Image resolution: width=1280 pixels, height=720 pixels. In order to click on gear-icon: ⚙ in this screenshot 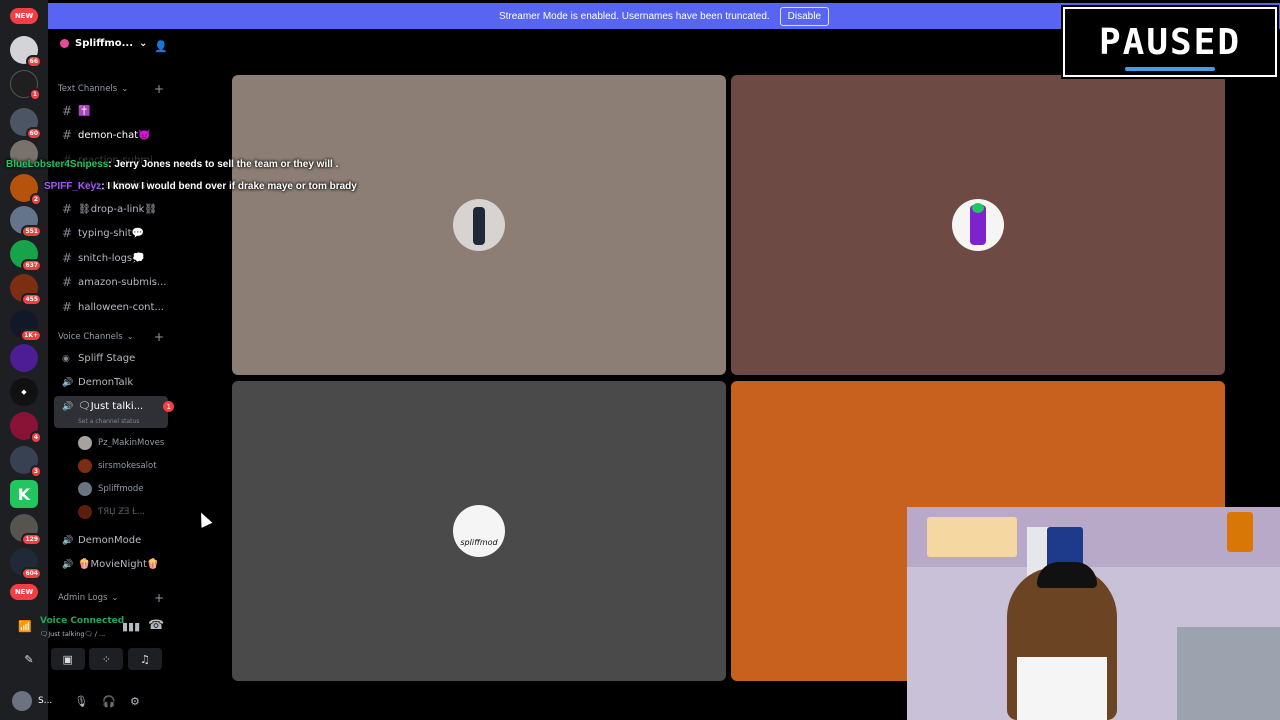, I will do `click(135, 701)`.